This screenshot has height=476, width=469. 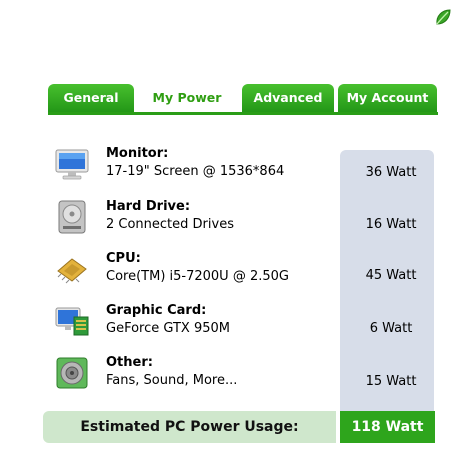 What do you see at coordinates (189, 427) in the screenshot?
I see `total-usage-label: Estimated PC Power Usage:` at bounding box center [189, 427].